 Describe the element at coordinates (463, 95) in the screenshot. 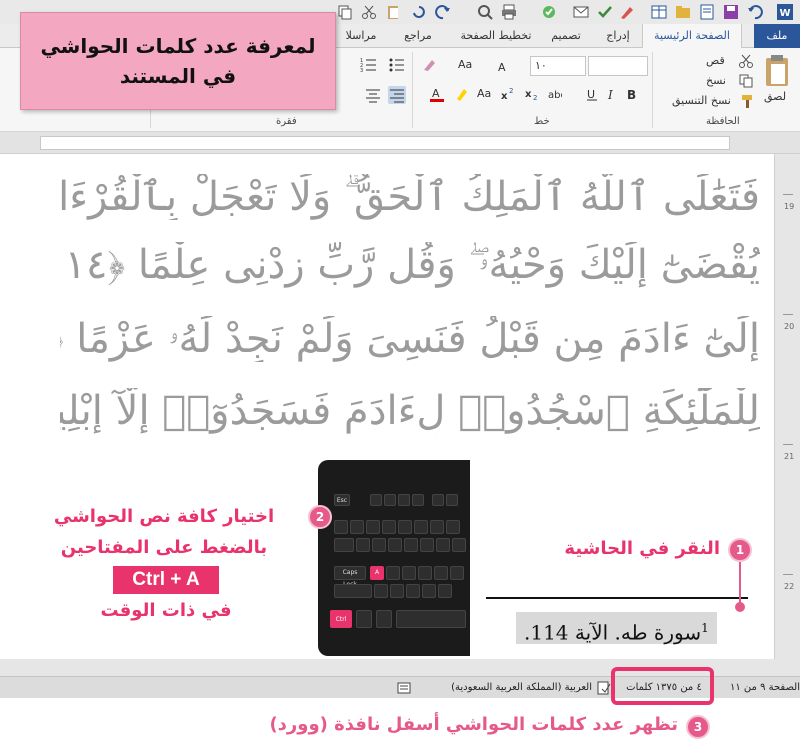

I see `text-effects-icon` at that location.